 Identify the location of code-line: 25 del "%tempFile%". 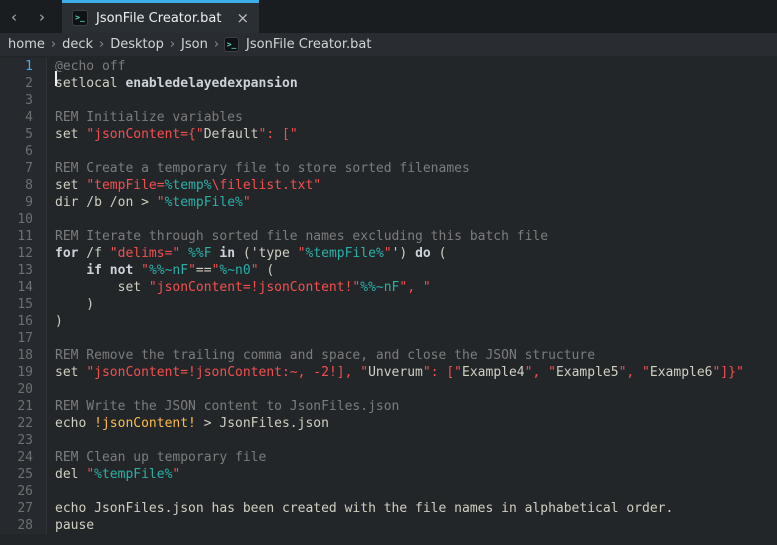
(388, 474).